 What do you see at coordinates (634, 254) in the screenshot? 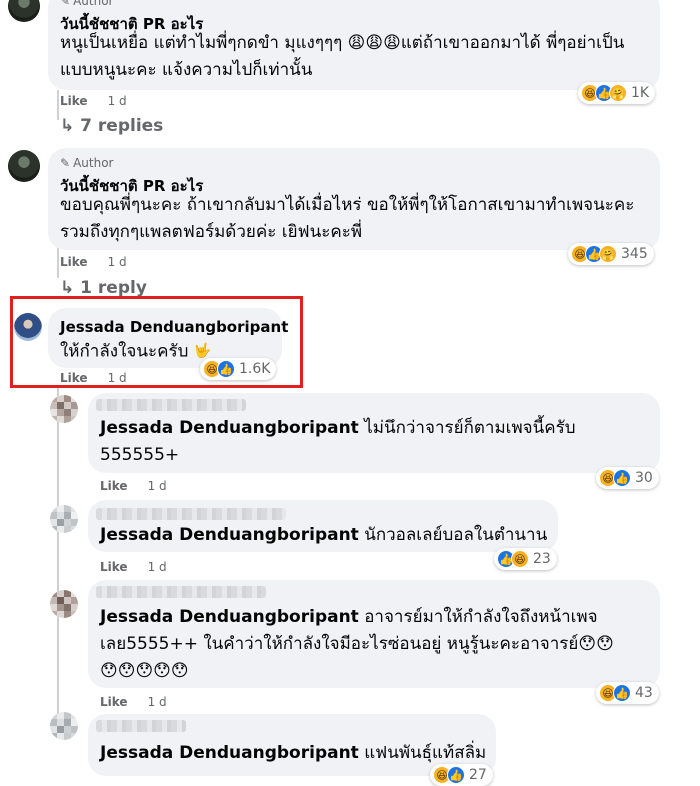
I see `reaction-count: 345` at bounding box center [634, 254].